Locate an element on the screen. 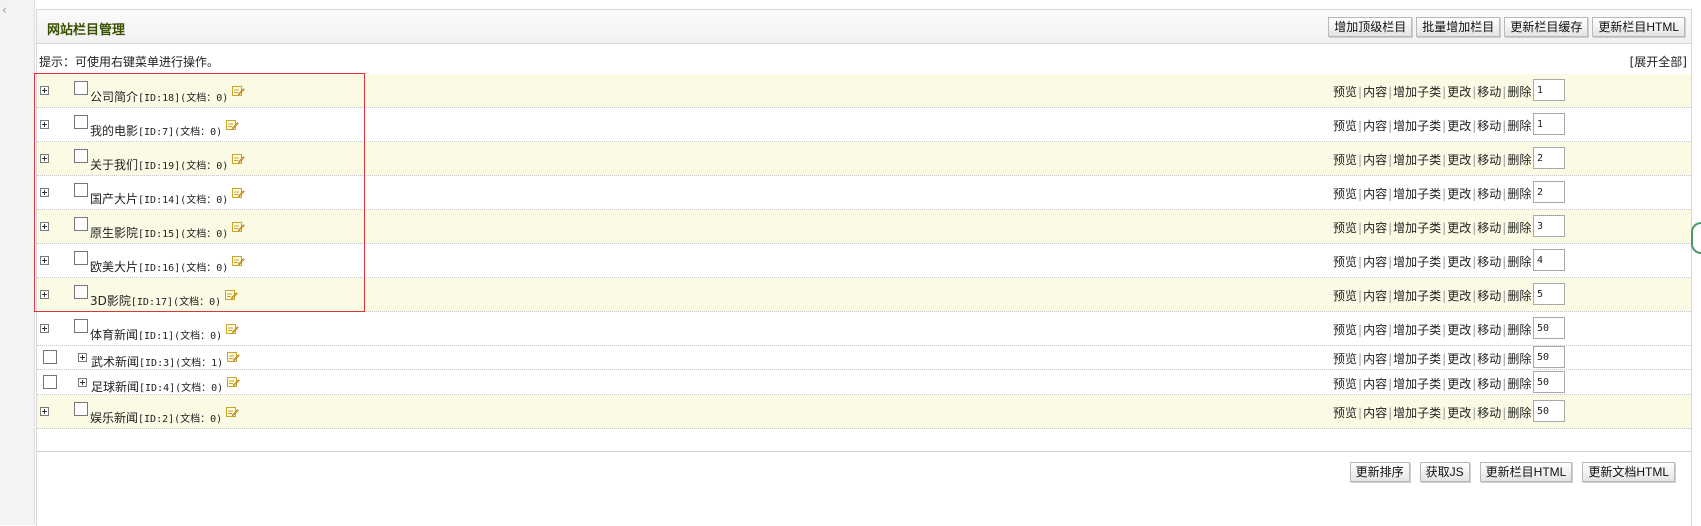  category-row: 原生影院[ID:15](文档：0) 预览|内容|增加子类|更改|移动|删除 is located at coordinates (864, 227).